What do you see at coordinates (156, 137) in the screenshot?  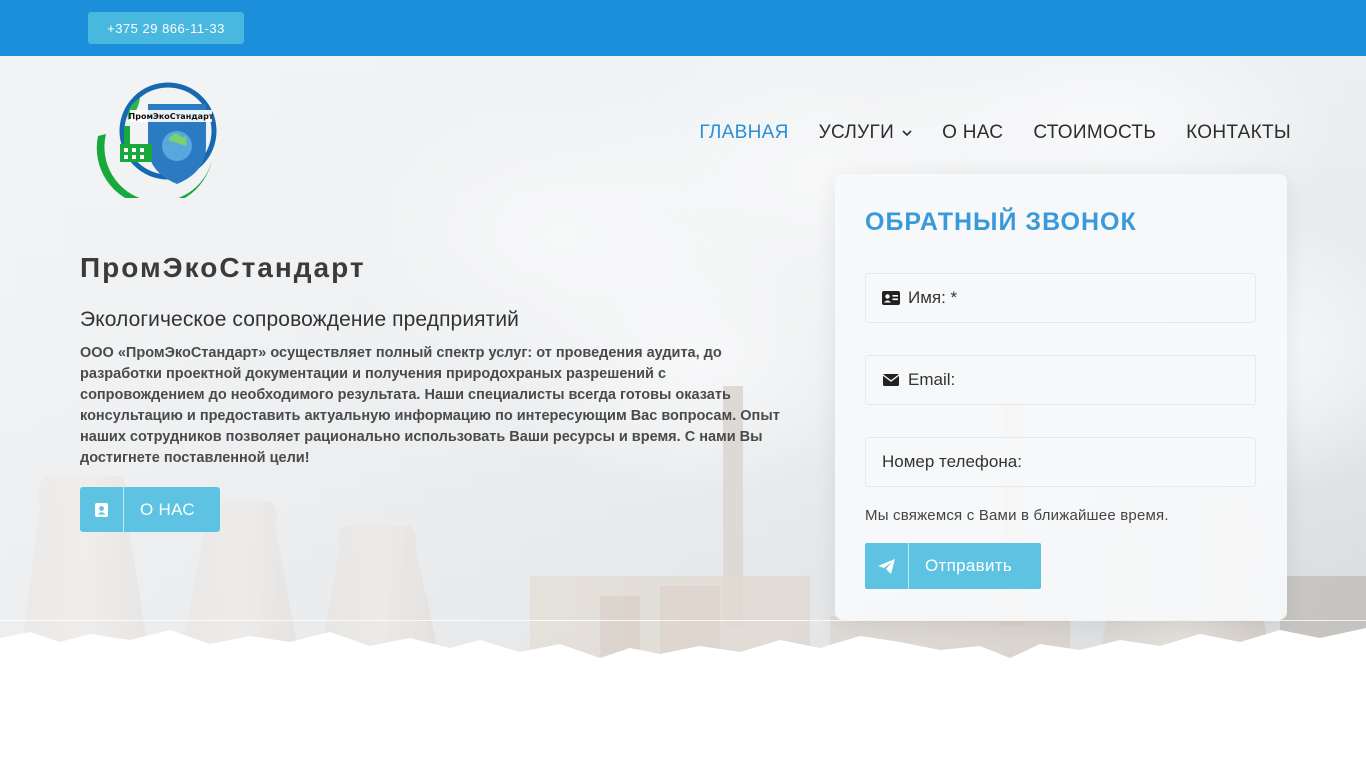 I see `company-logo-icon: ПромЭкоСтандарт` at bounding box center [156, 137].